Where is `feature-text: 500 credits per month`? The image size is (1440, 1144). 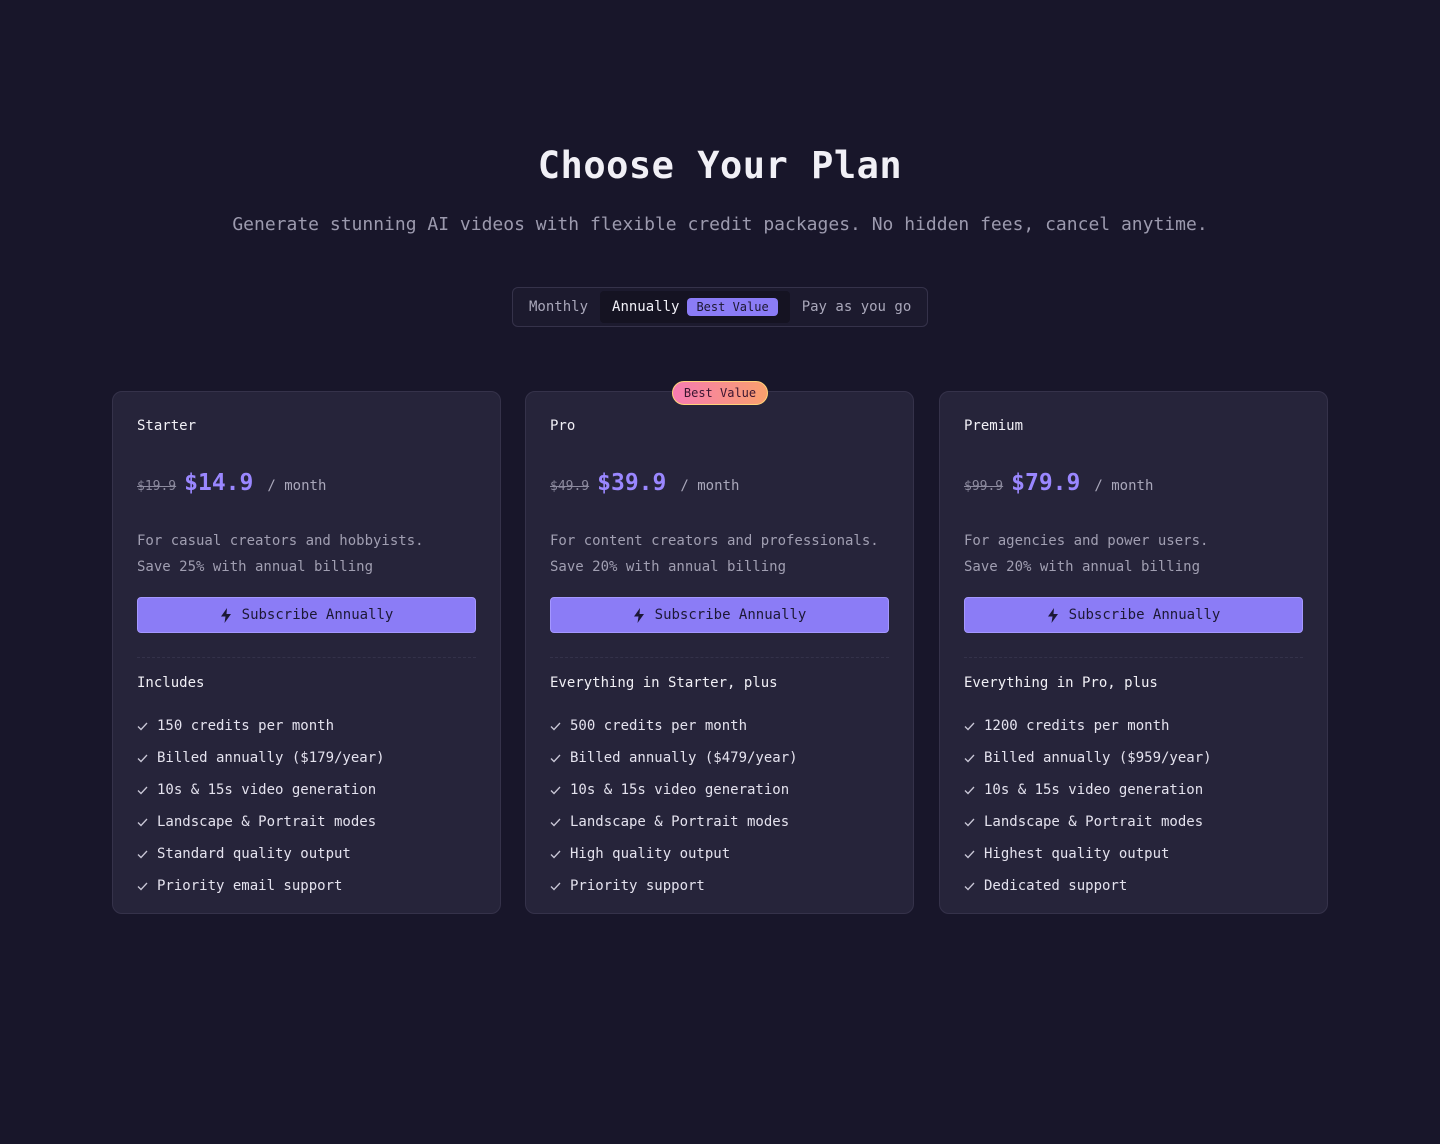
feature-text: 500 credits per month is located at coordinates (659, 726).